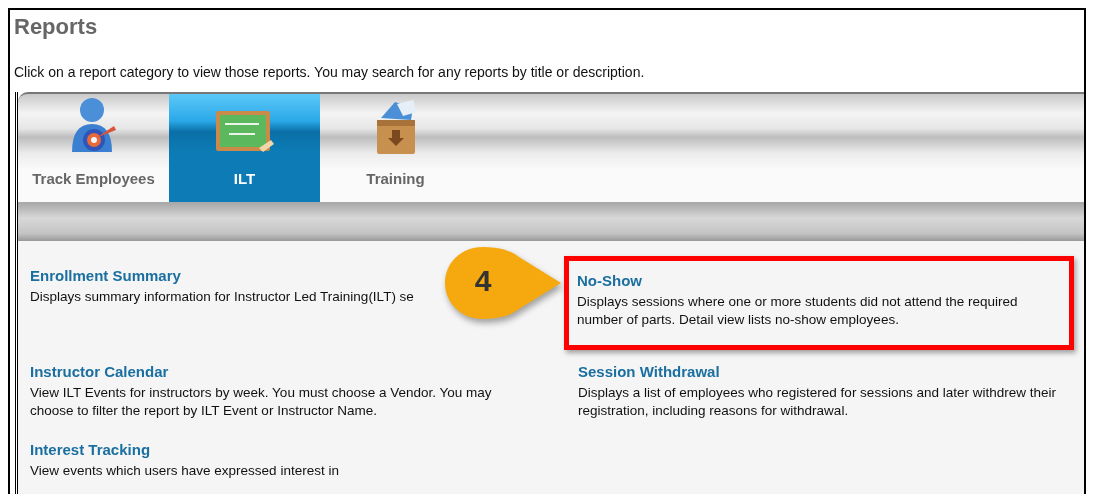  I want to click on report-description: Displays summary information for Instructor Led Training(ILT) se, so click(222, 297).